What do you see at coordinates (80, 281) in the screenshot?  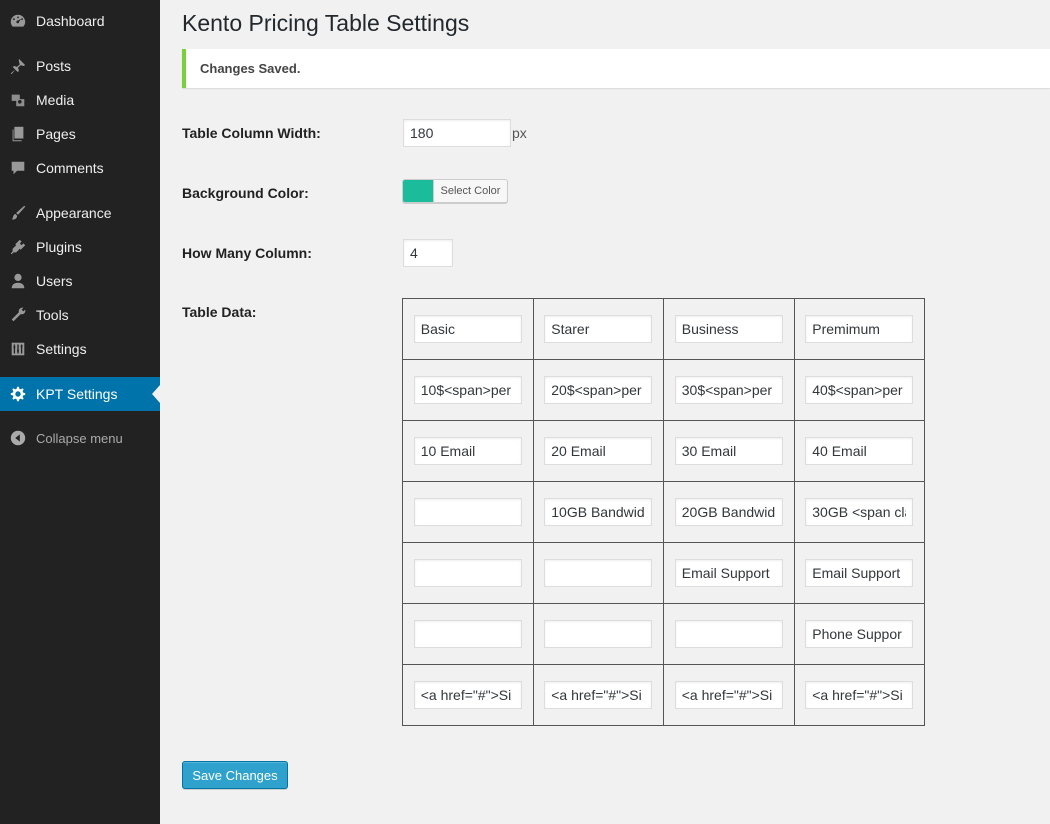 I see `menu-item-users: Users` at bounding box center [80, 281].